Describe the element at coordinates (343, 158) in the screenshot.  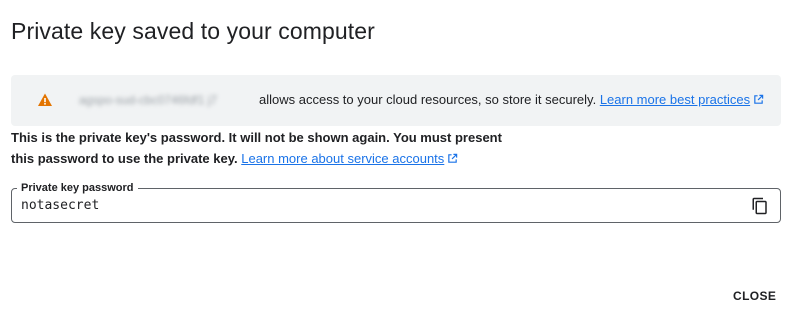
I see `service-accounts-link-label: Learn more about service accounts` at that location.